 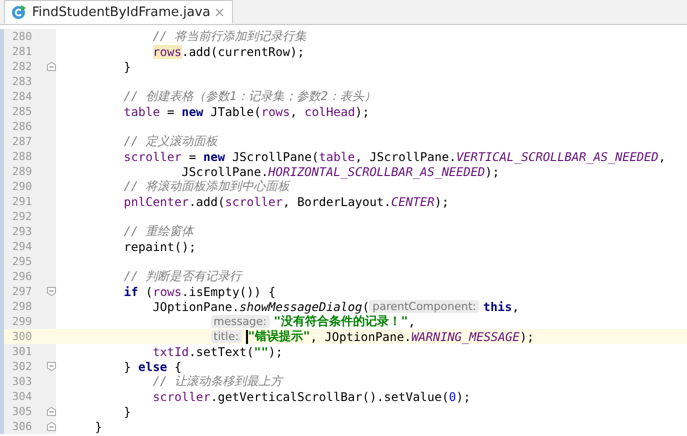 I want to click on line-number: 289, so click(x=21, y=171).